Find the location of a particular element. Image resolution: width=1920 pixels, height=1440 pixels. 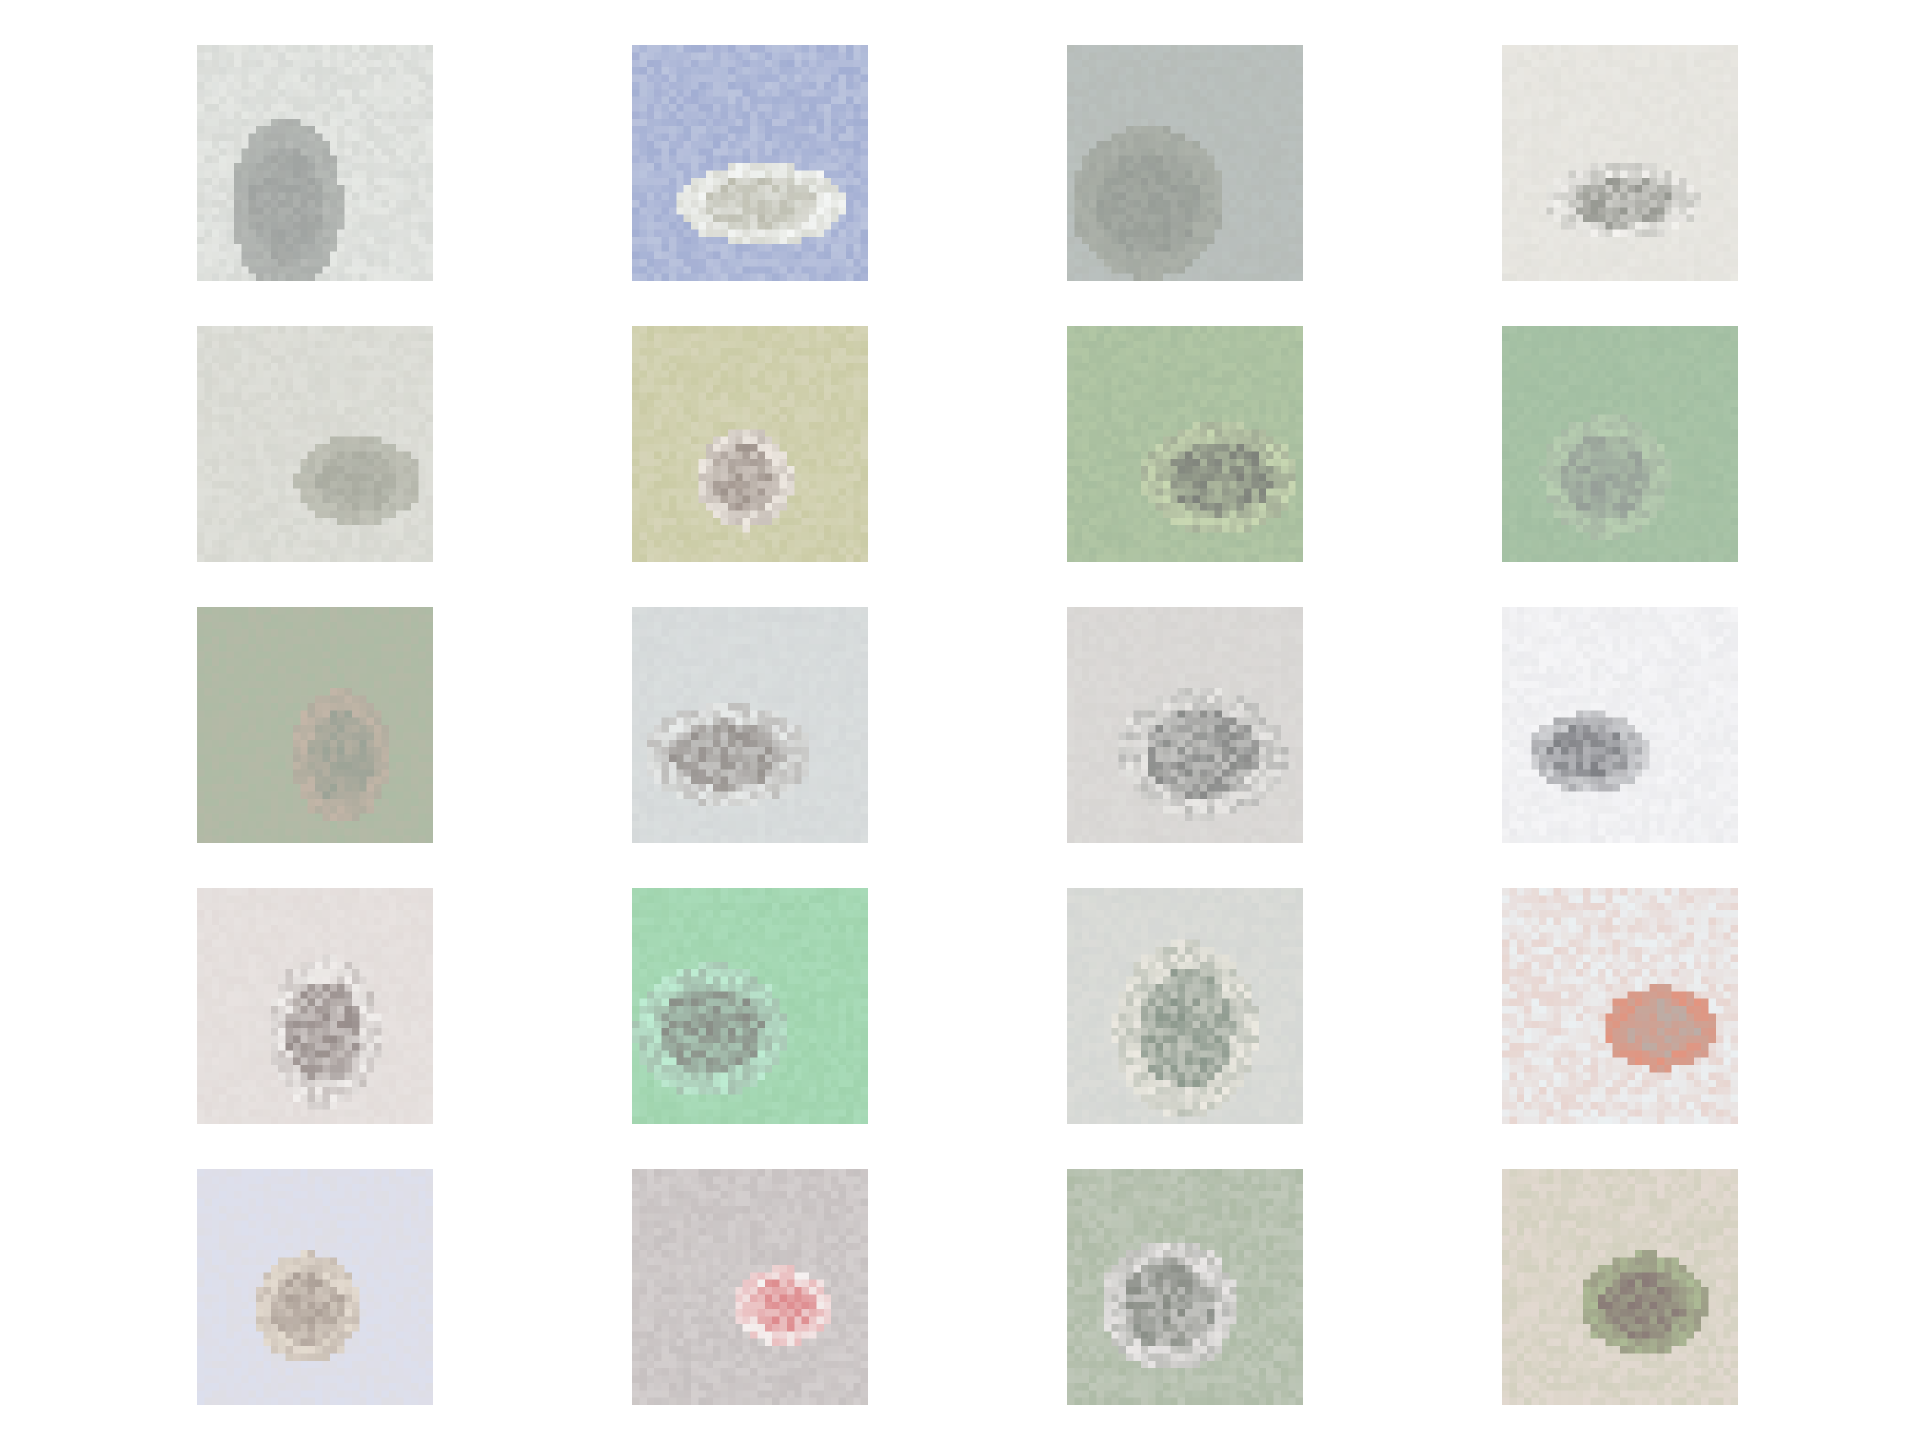

tile-dark-horse is located at coordinates (1620, 725).